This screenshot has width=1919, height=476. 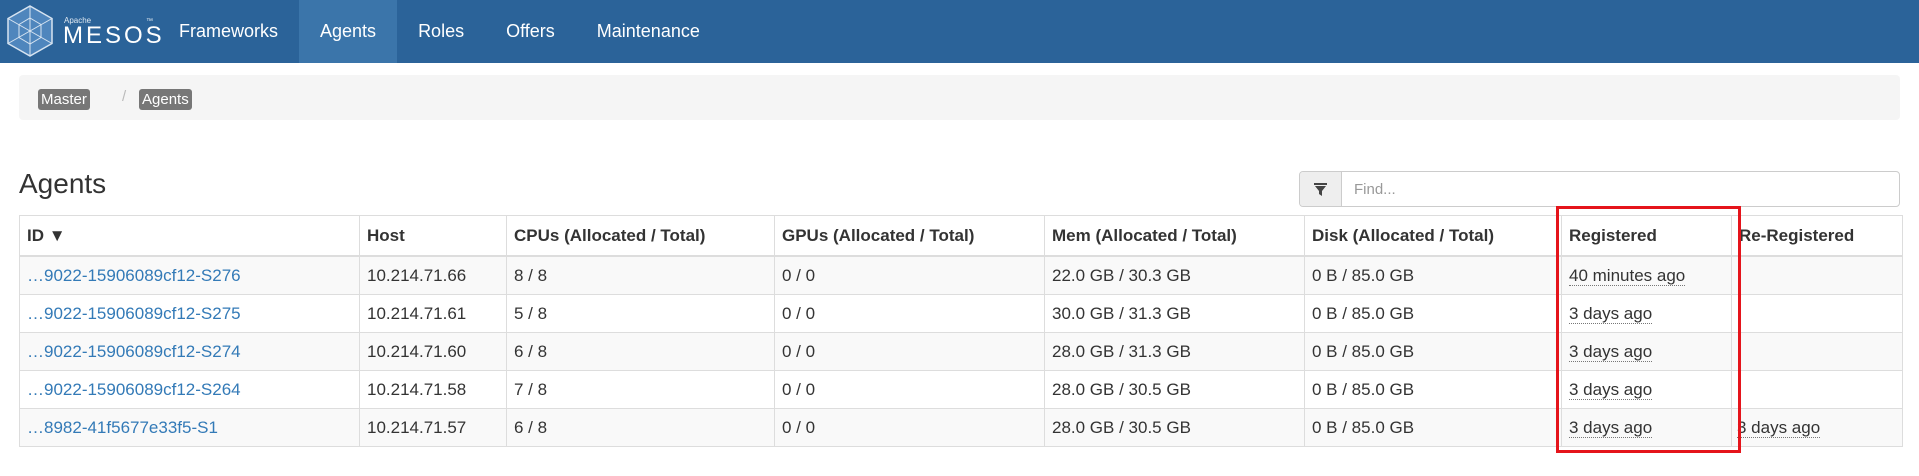 I want to click on host-cell: 10.214.71.57, so click(x=433, y=427).